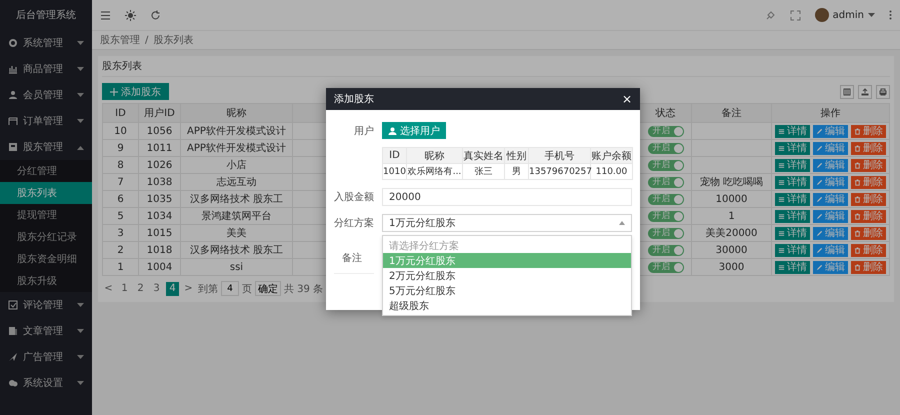  I want to click on table-cell: 汉多网络技术 股东工, so click(236, 250).